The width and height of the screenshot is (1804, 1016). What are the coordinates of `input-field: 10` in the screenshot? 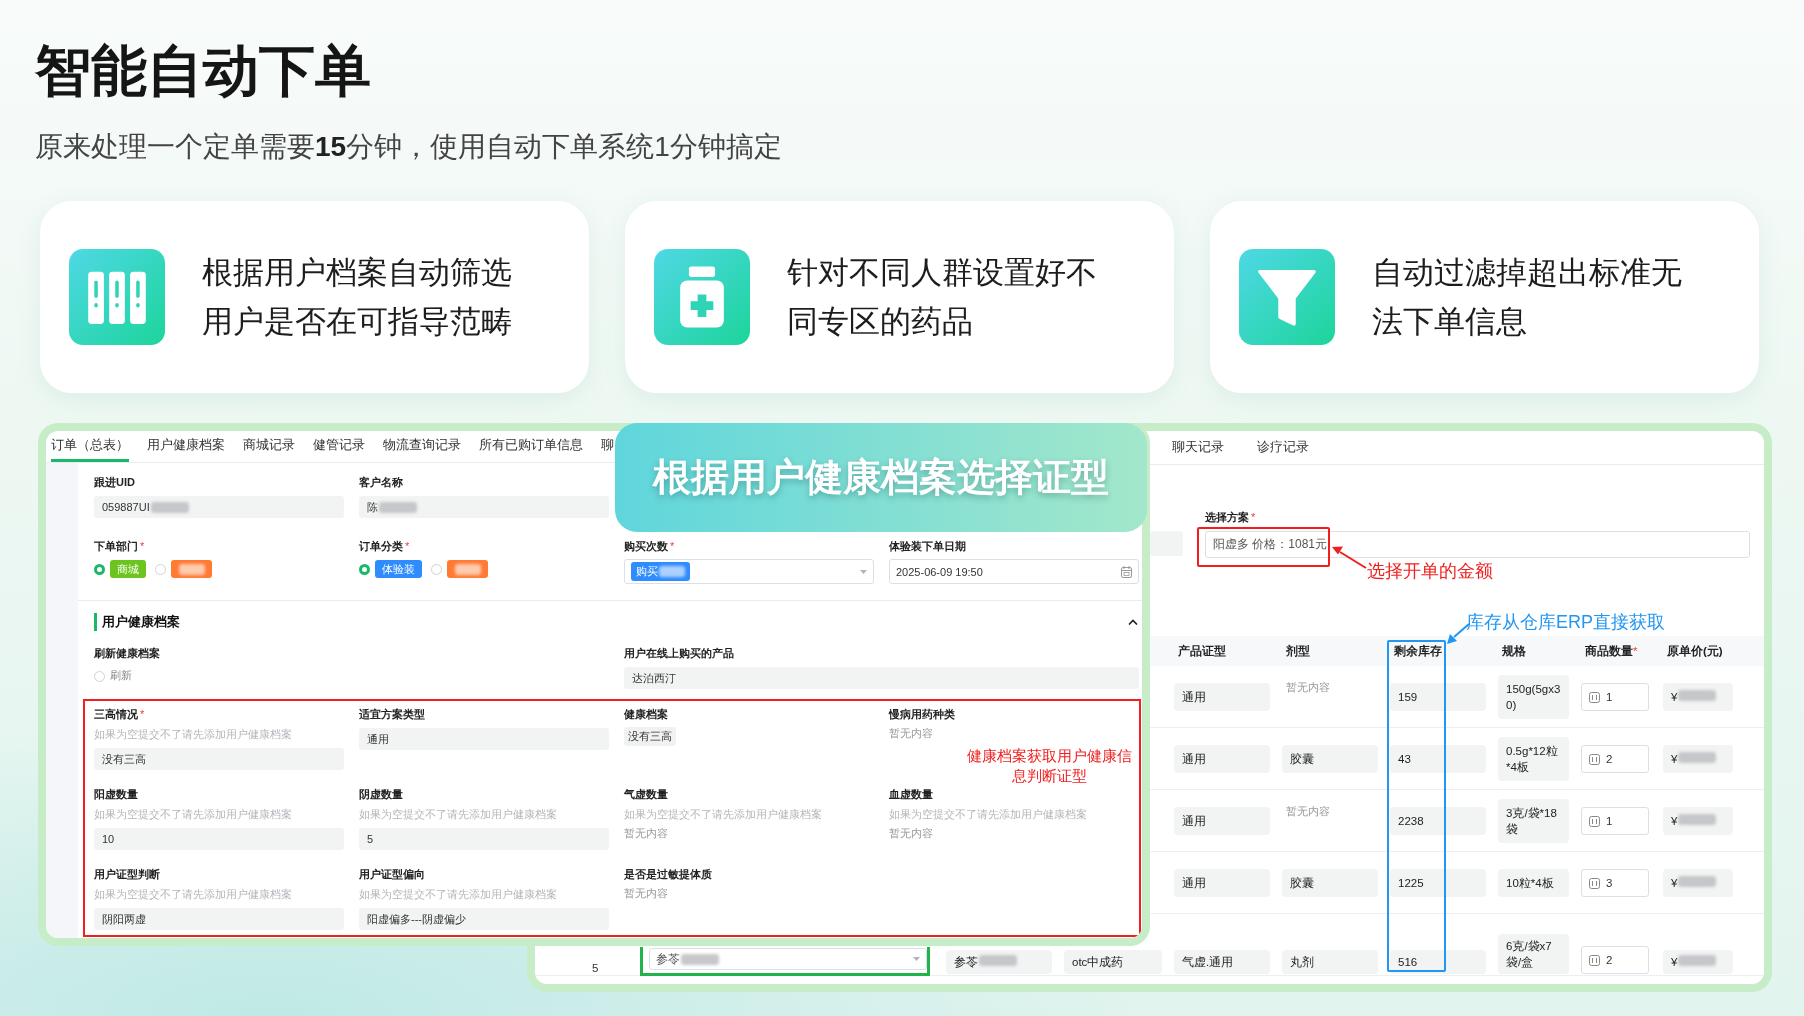 It's located at (219, 839).